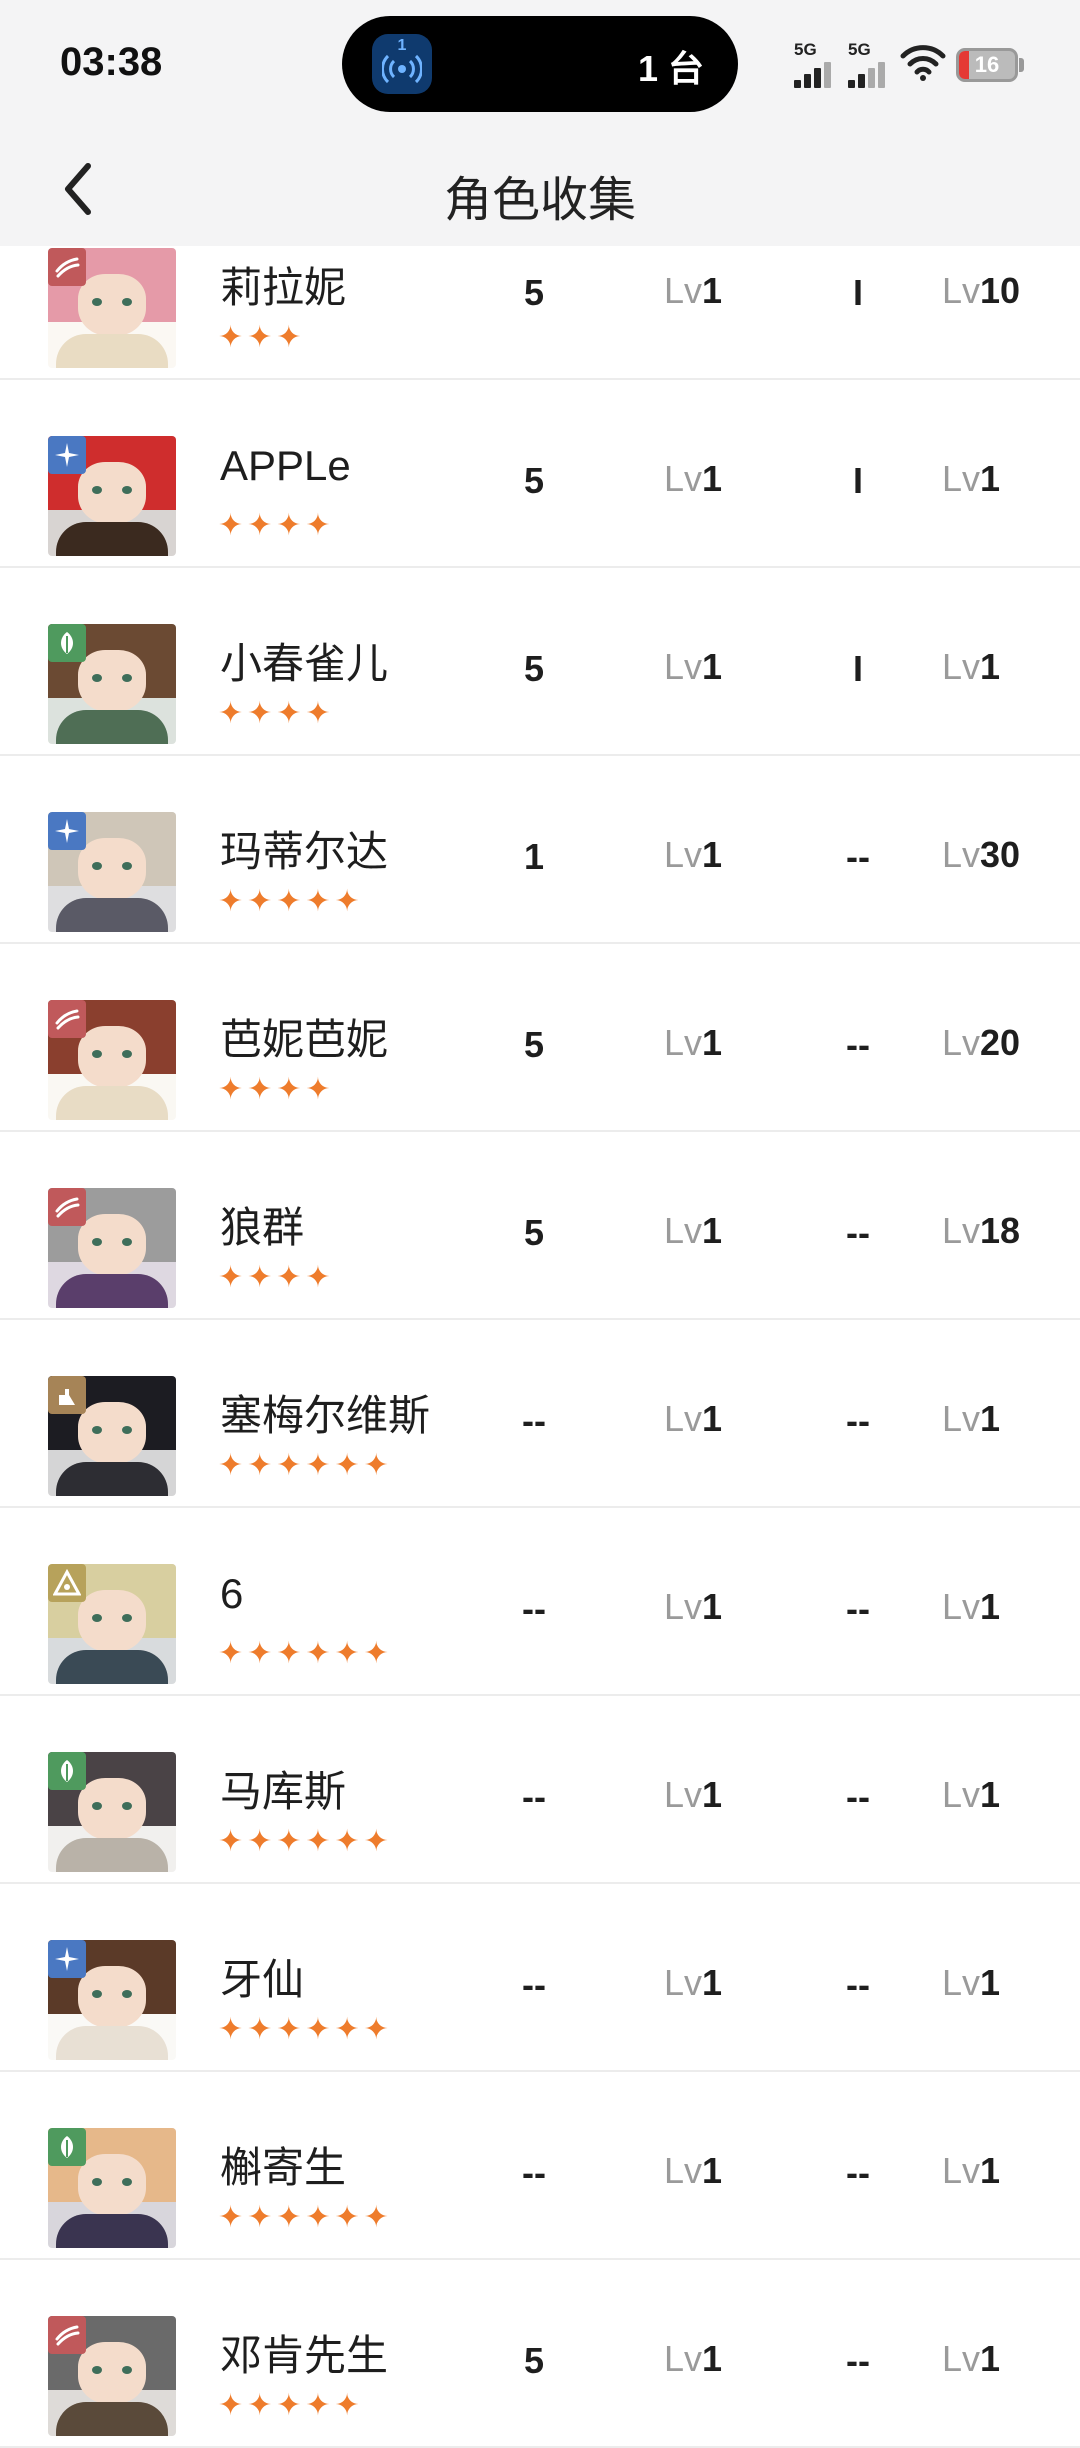 The width and height of the screenshot is (1080, 2448). Describe the element at coordinates (262, 1227) in the screenshot. I see `character-name: 狼群` at that location.